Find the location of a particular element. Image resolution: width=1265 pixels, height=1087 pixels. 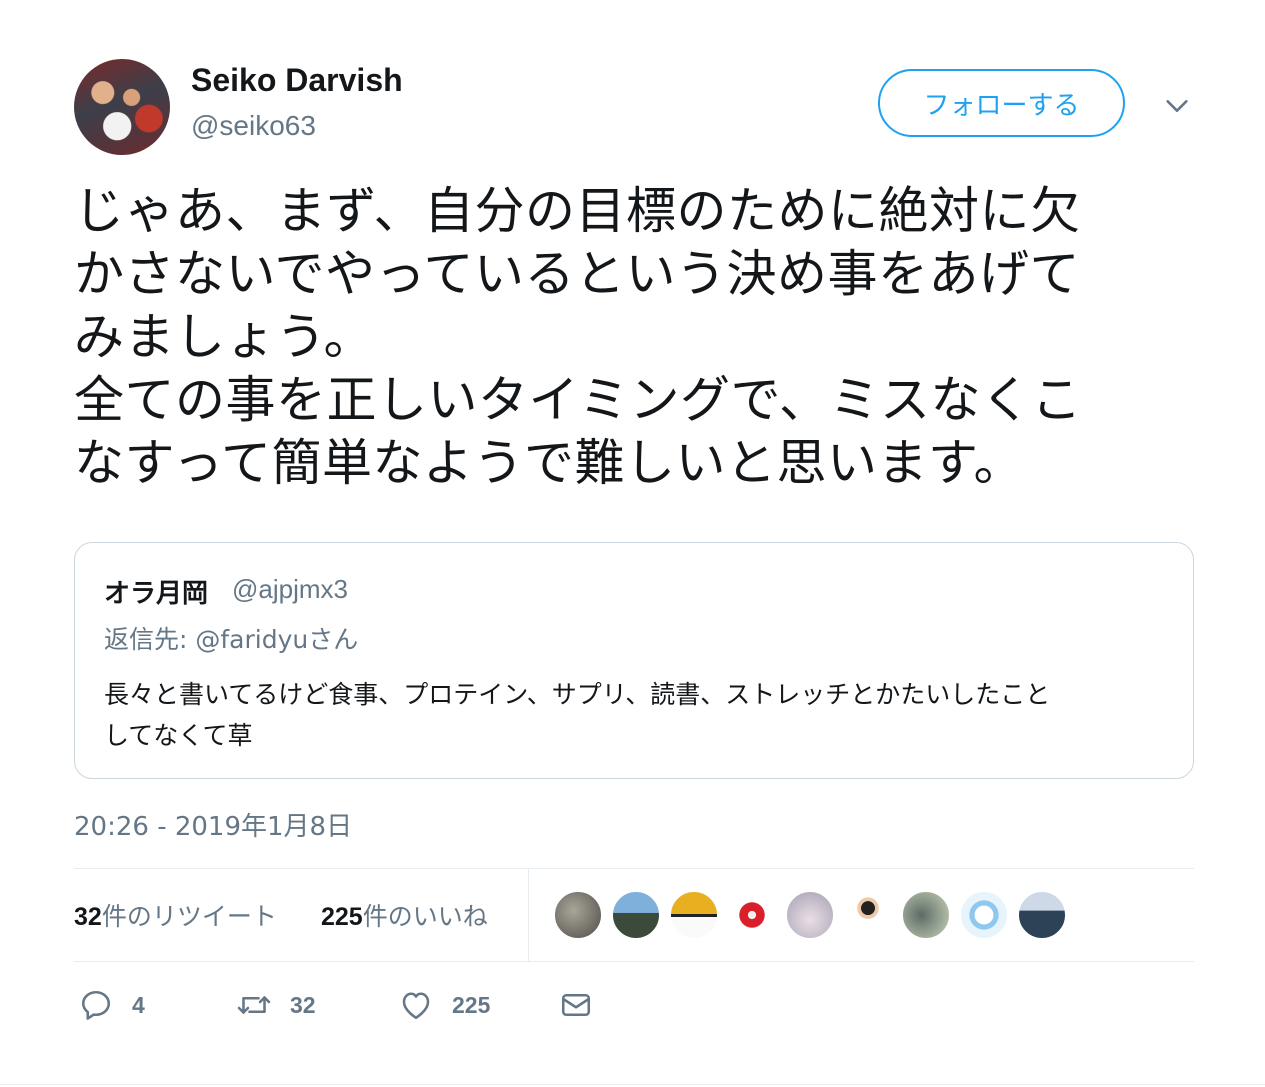

like-stat-count: 225 is located at coordinates (342, 917).